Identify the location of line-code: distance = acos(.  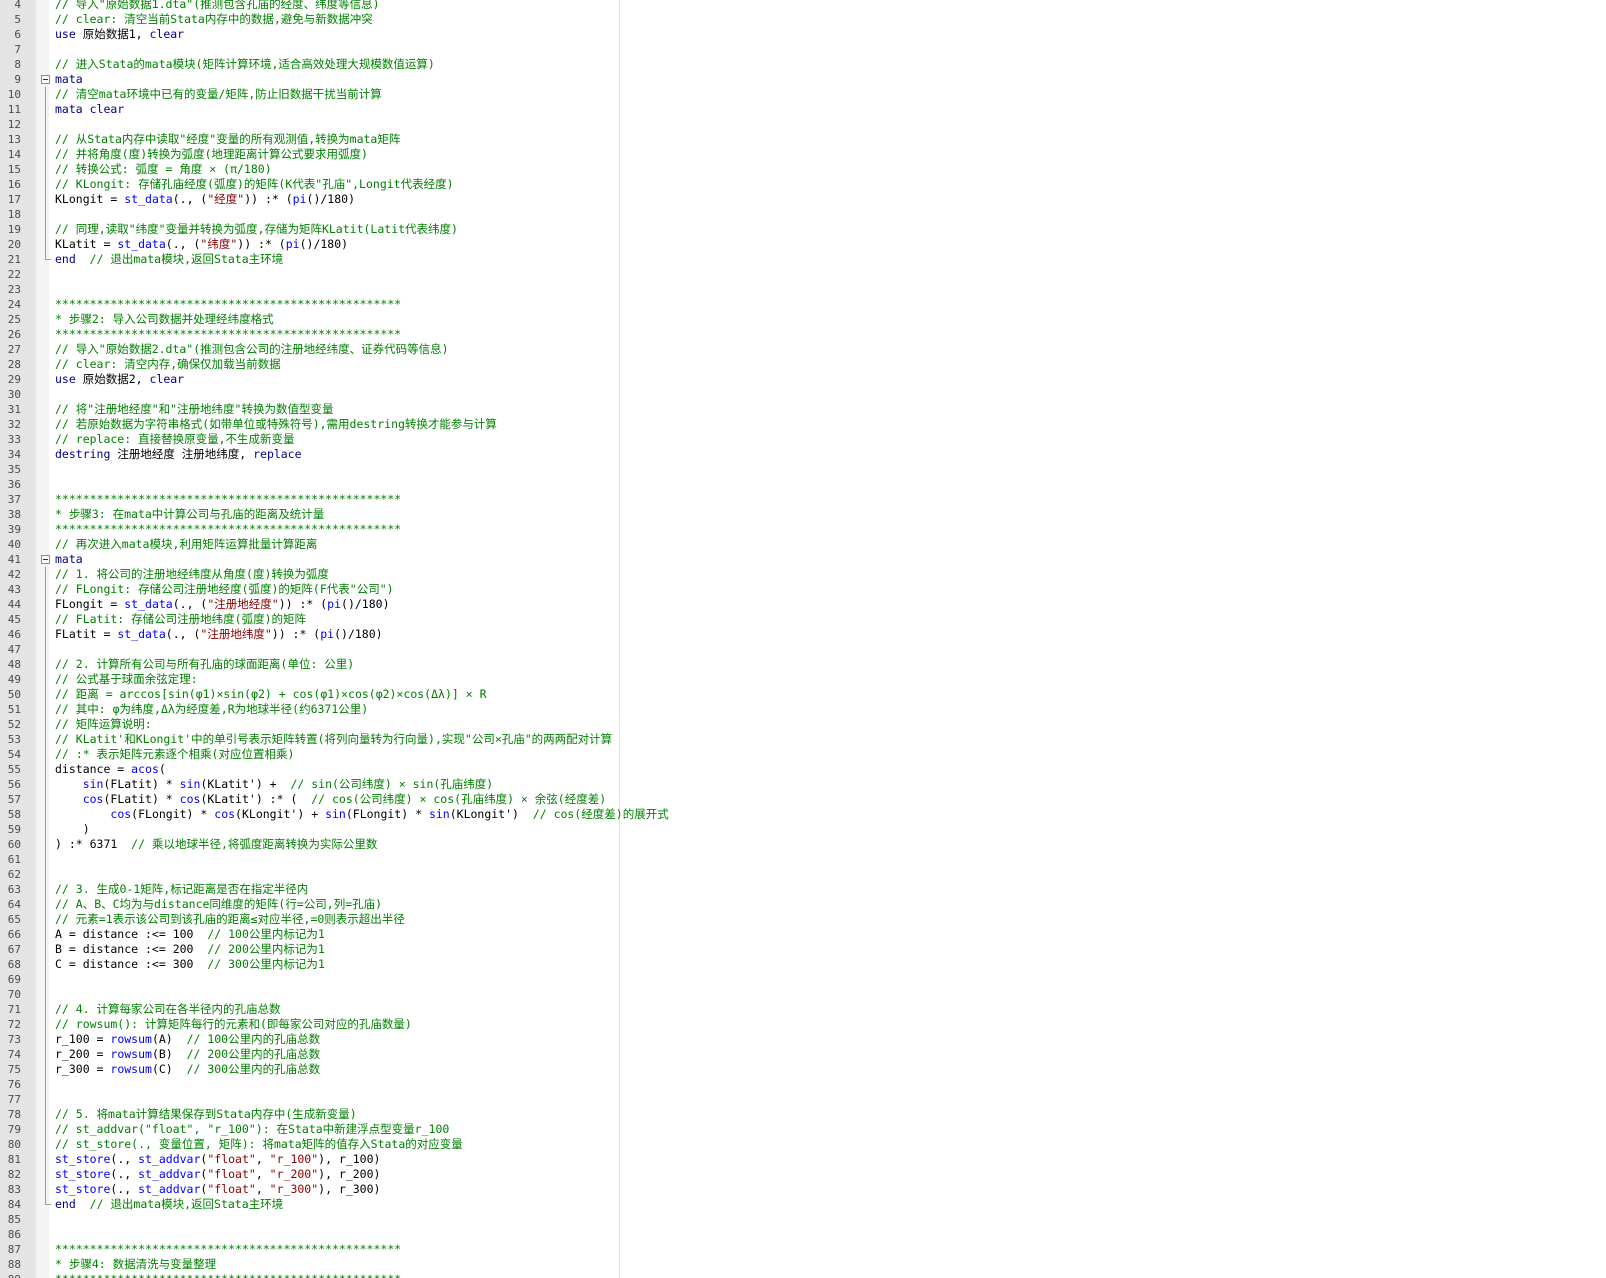
(110, 769).